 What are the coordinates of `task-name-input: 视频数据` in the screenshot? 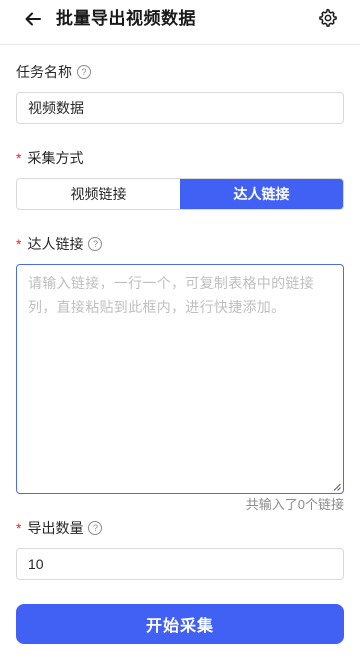 It's located at (180, 108).